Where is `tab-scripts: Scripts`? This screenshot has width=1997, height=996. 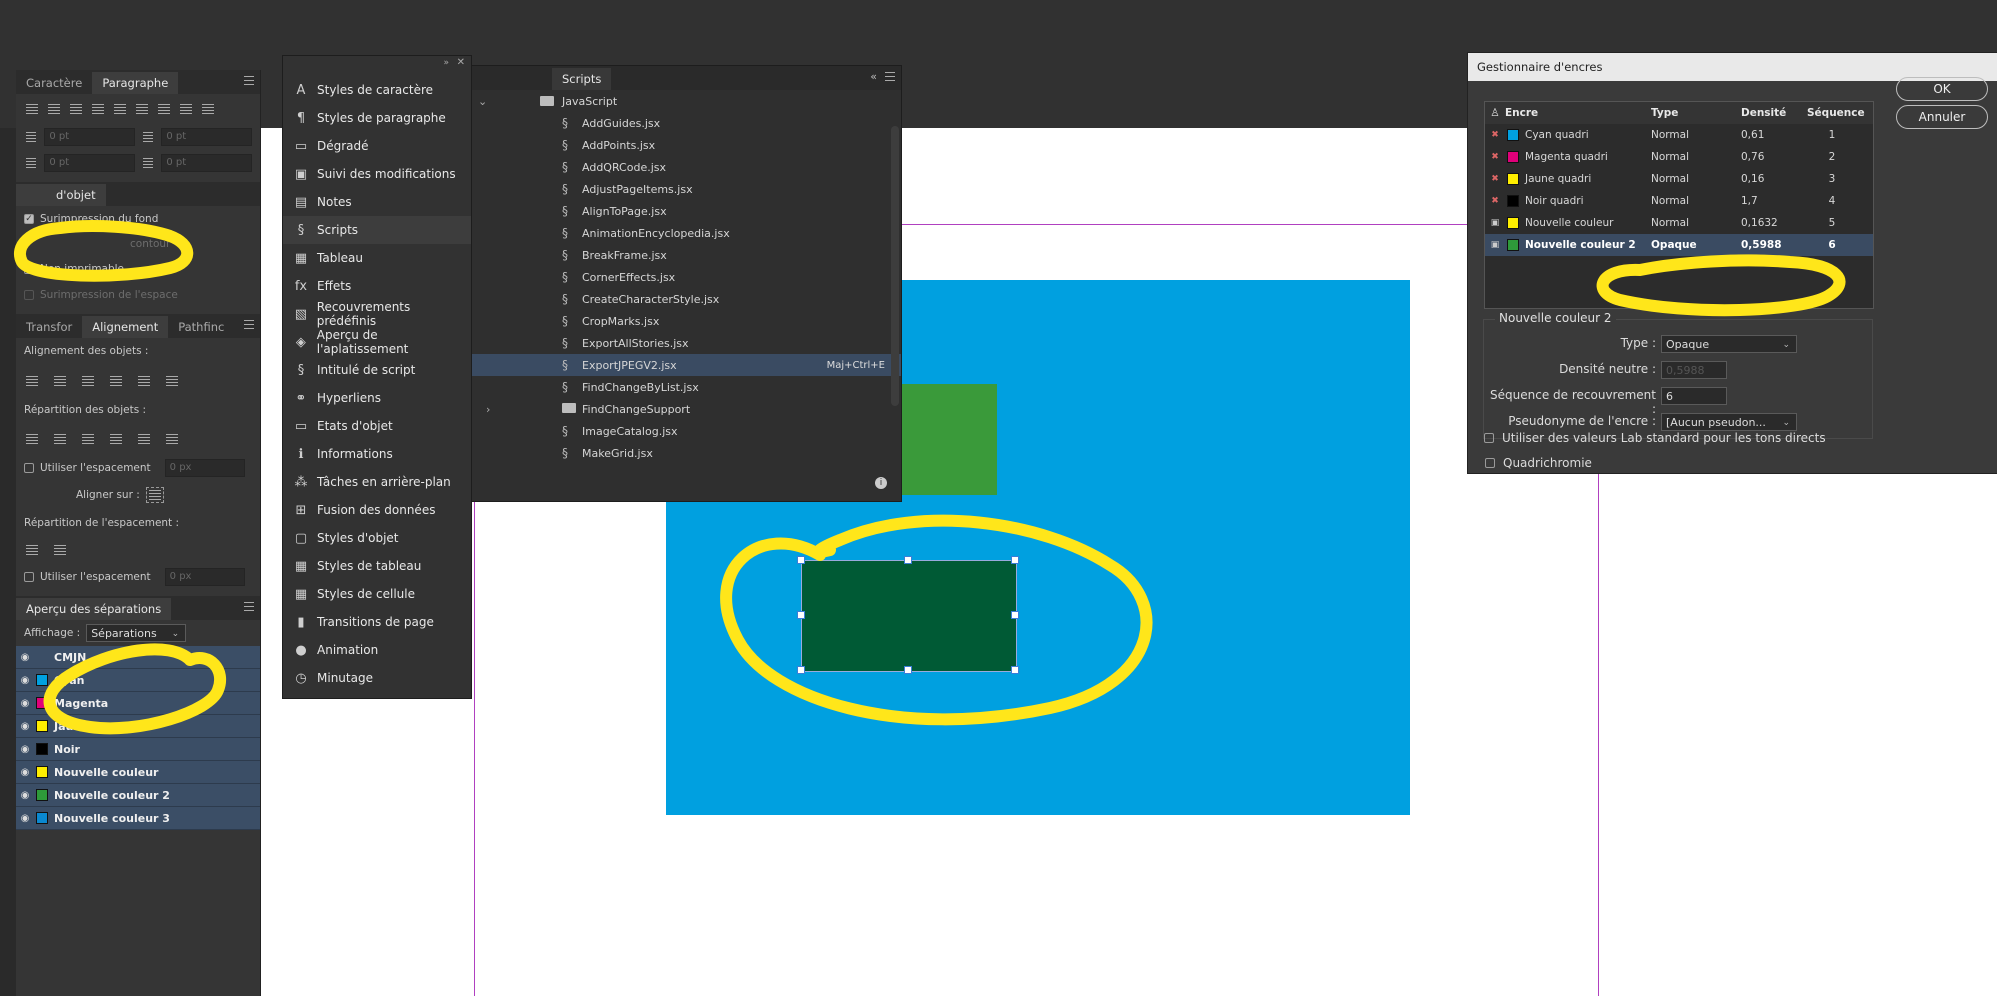 tab-scripts: Scripts is located at coordinates (582, 79).